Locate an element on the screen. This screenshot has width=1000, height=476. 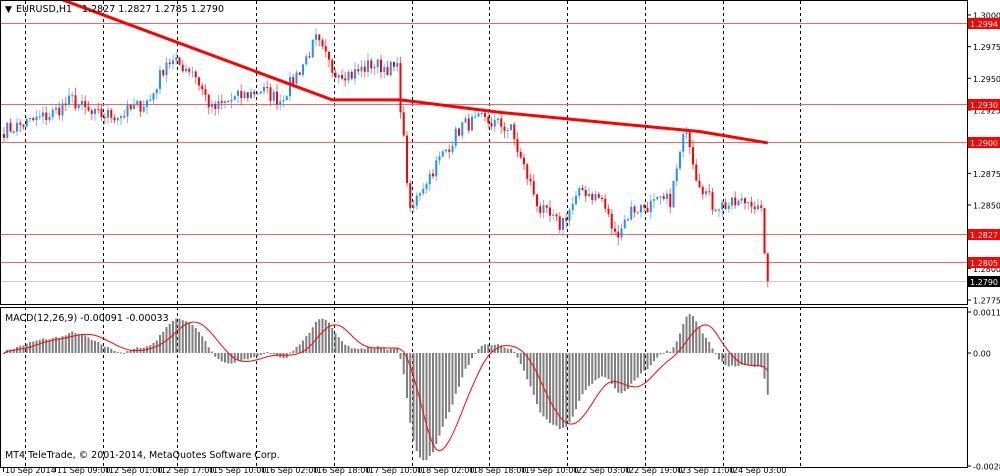
time-label: 16 Sep 02:00 is located at coordinates (291, 470).